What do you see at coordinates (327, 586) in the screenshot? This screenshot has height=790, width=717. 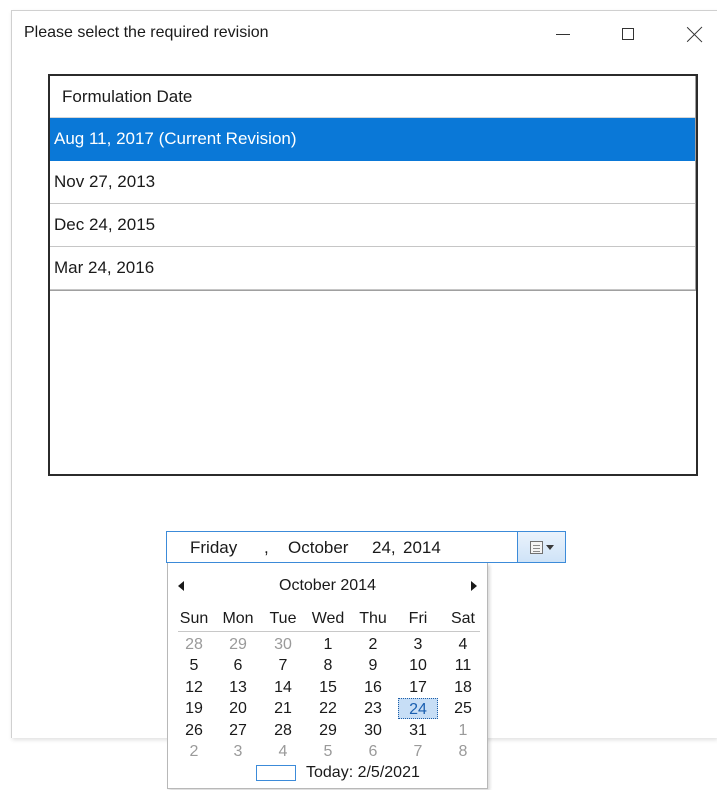 I see `calendar-month-title: October 2014` at bounding box center [327, 586].